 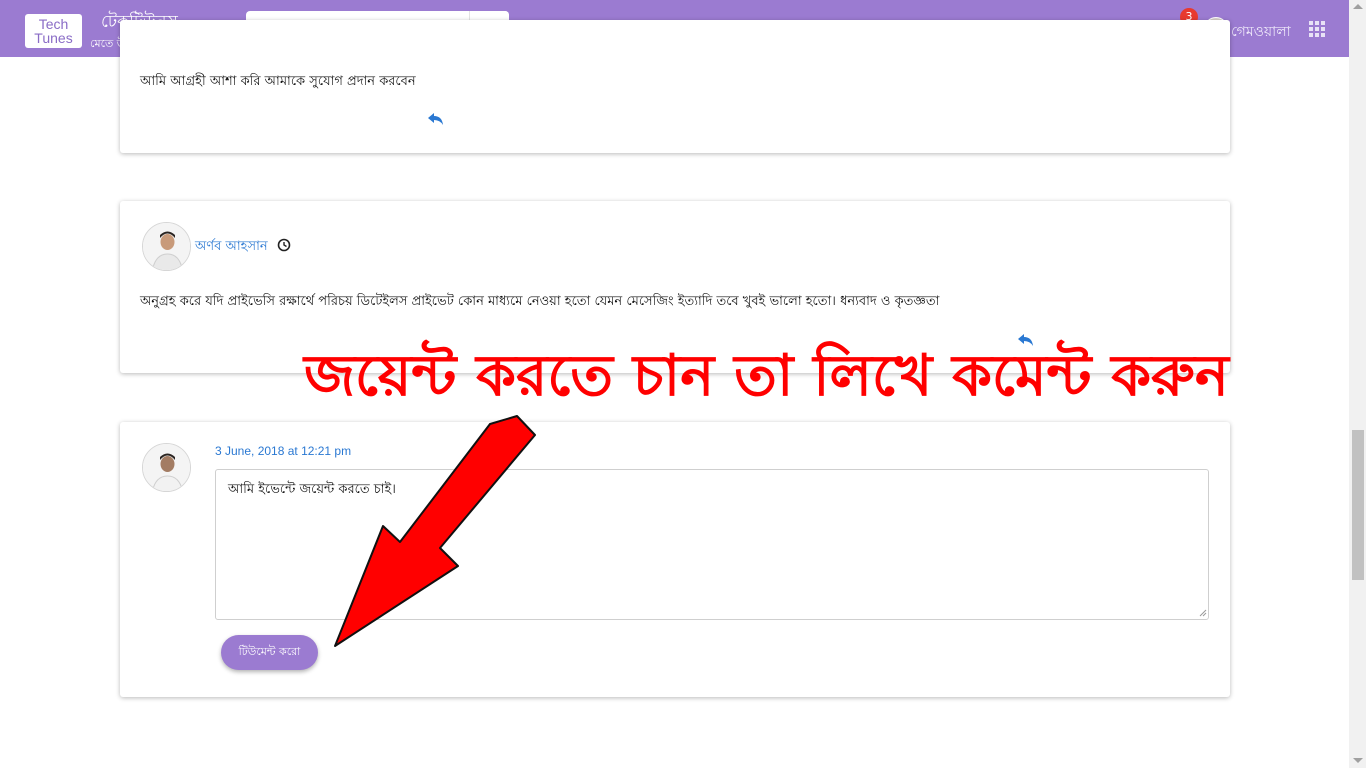 What do you see at coordinates (53, 38) in the screenshot?
I see `logo-line2: Tunes` at bounding box center [53, 38].